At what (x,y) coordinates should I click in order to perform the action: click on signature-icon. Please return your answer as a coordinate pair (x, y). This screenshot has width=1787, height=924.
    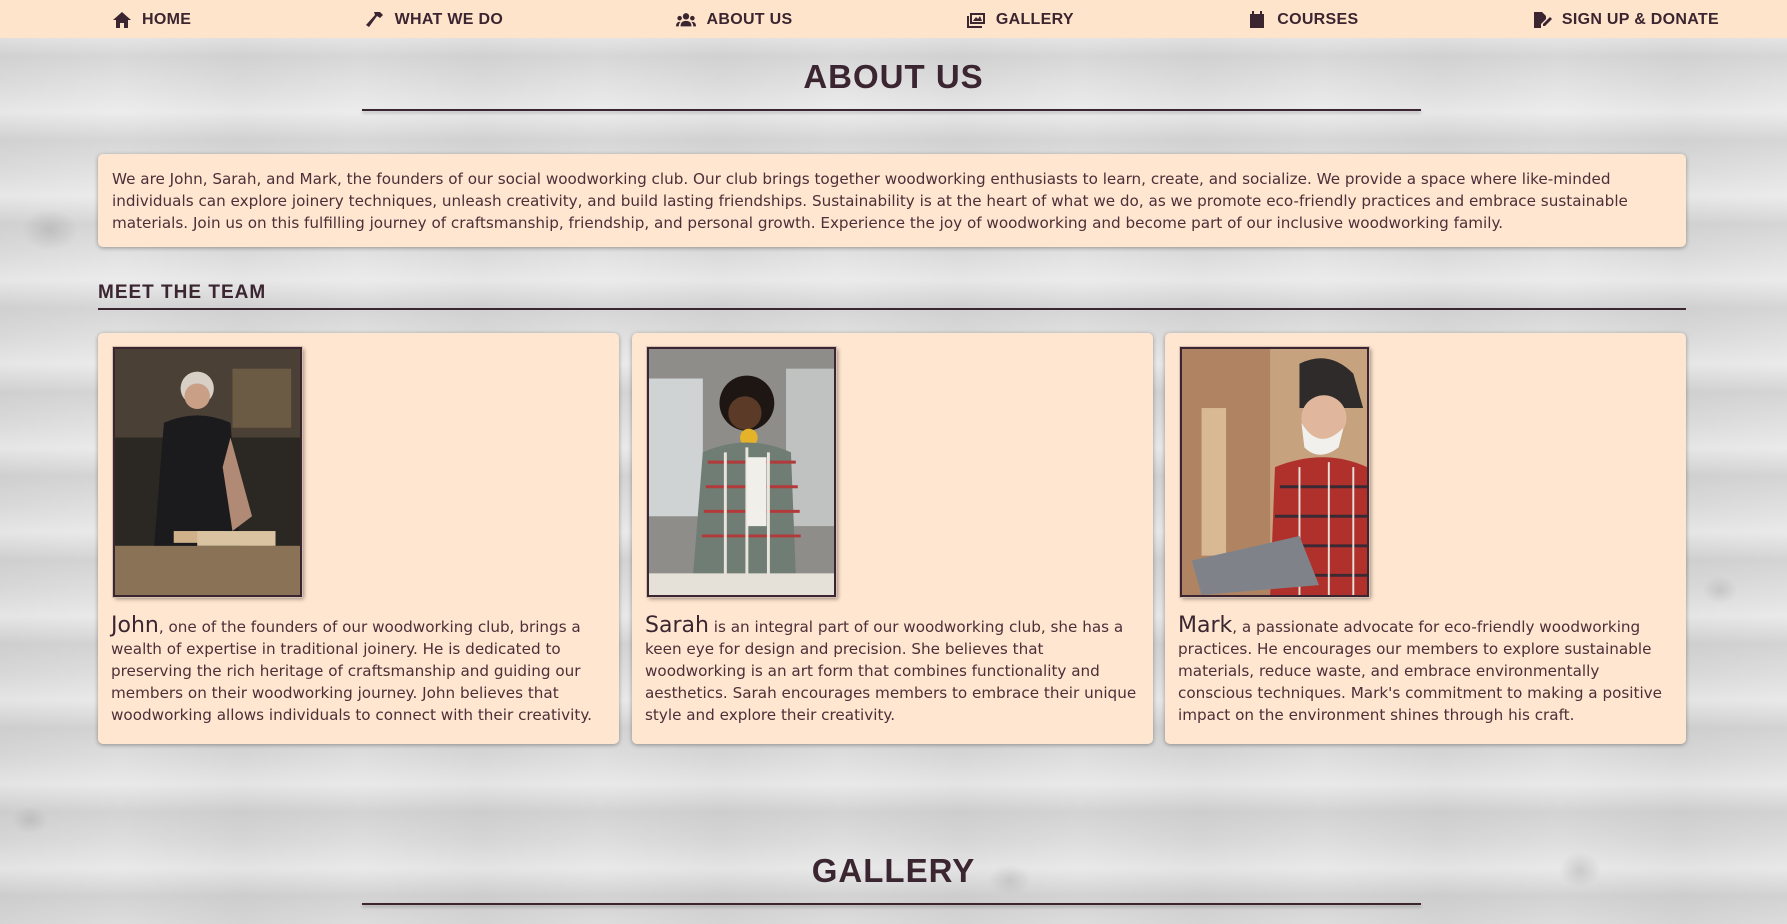
    Looking at the image, I should click on (1542, 20).